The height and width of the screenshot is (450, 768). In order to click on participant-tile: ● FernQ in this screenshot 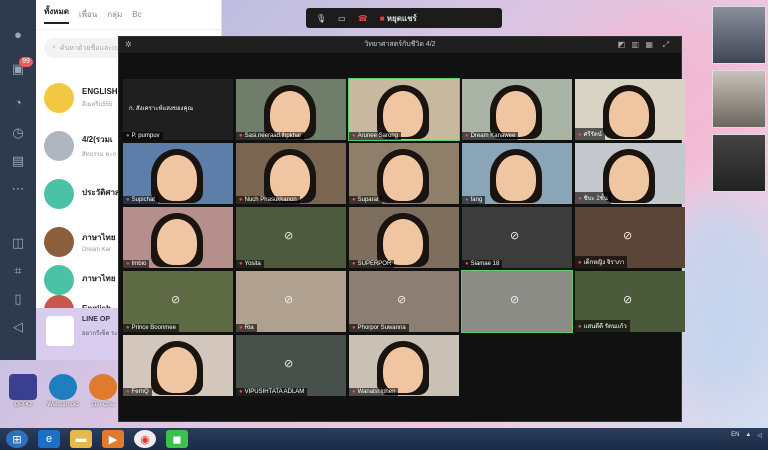, I will do `click(178, 365)`.